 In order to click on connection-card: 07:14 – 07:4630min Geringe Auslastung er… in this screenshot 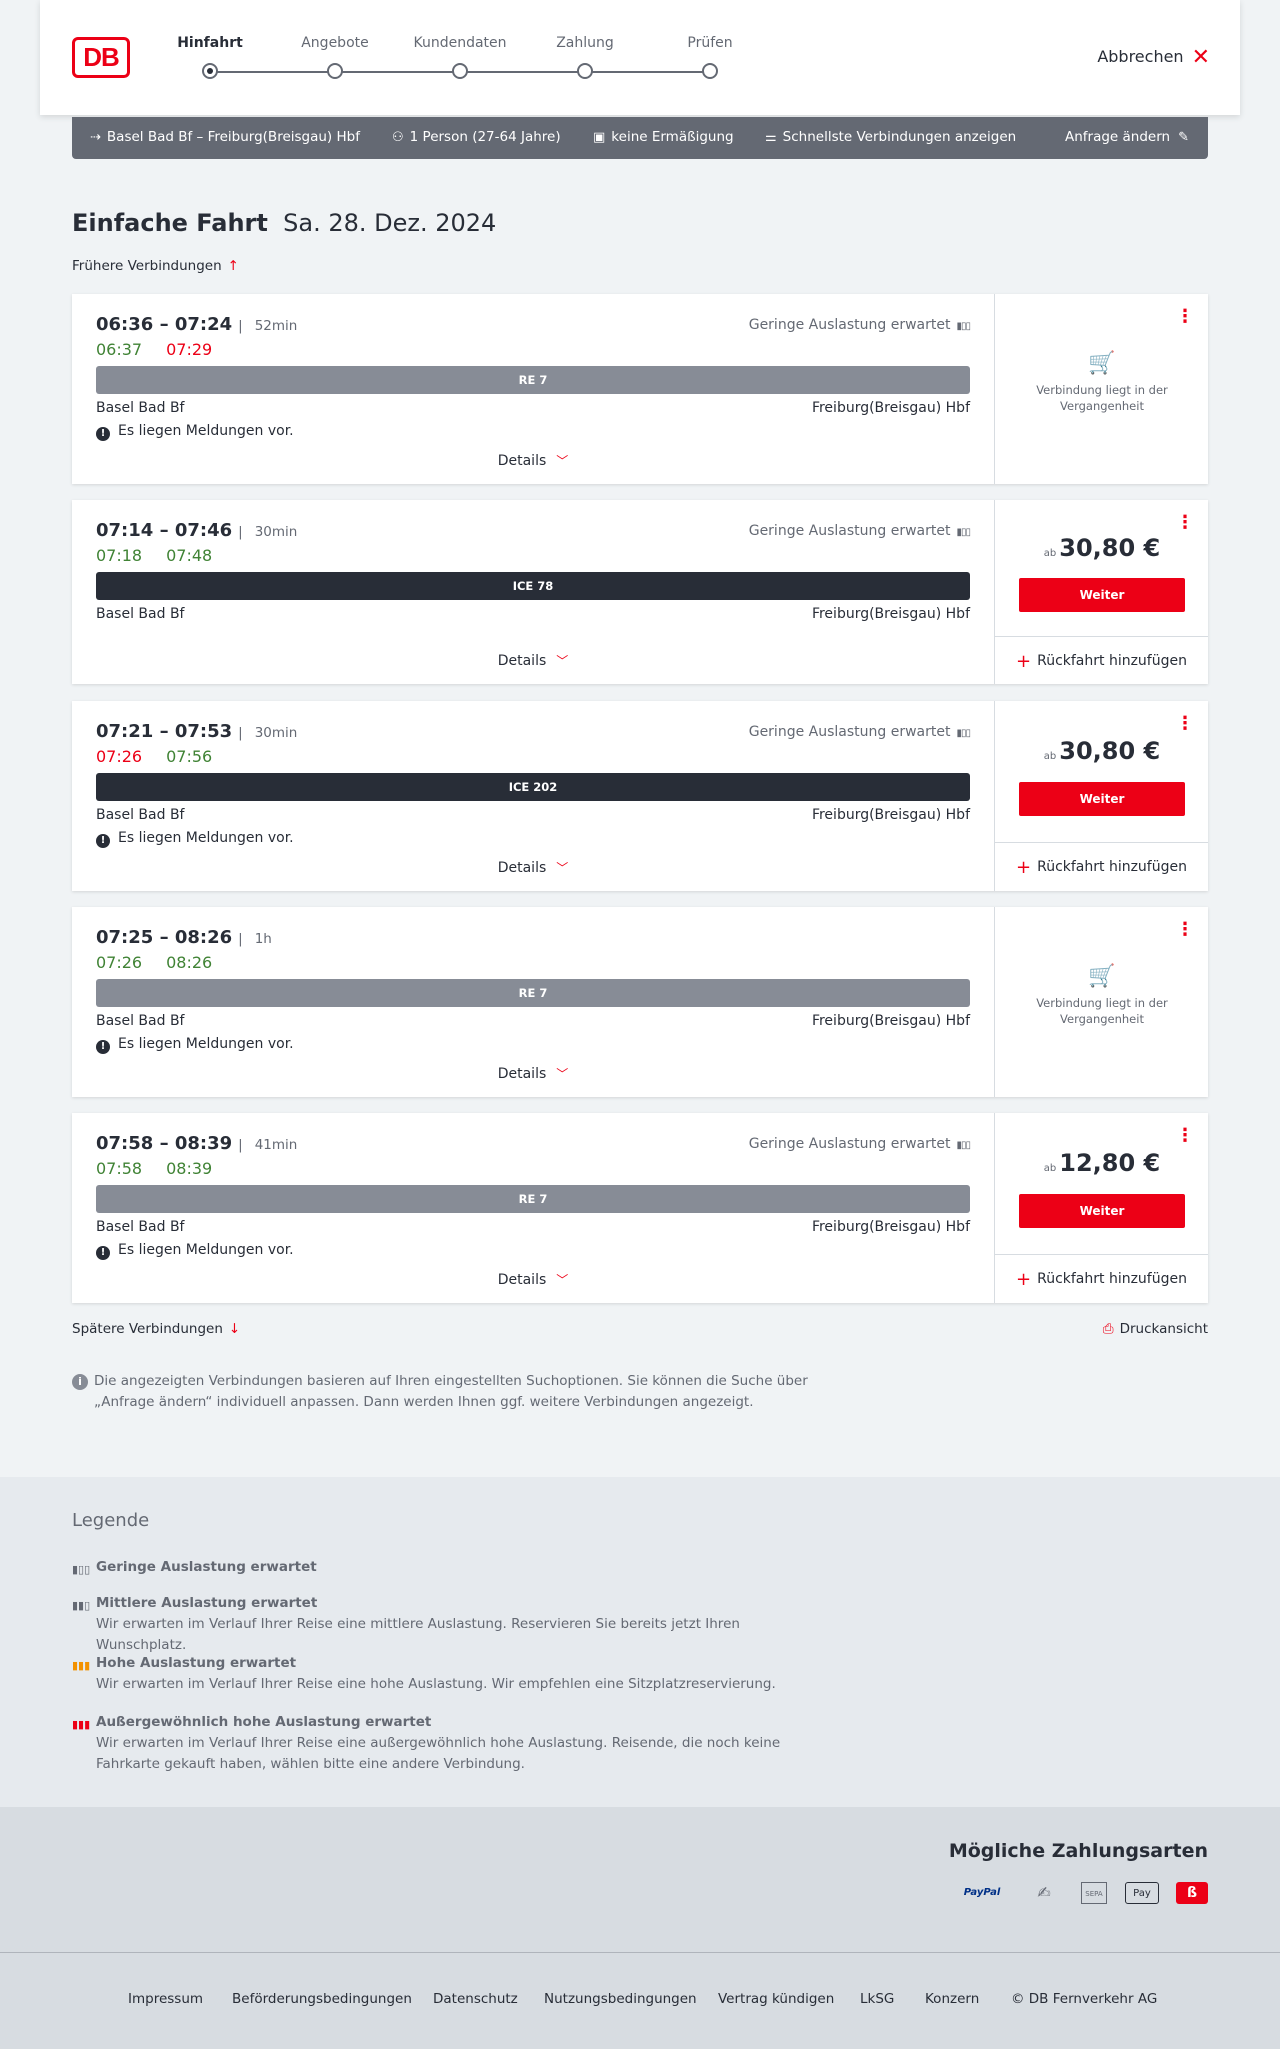, I will do `click(640, 592)`.